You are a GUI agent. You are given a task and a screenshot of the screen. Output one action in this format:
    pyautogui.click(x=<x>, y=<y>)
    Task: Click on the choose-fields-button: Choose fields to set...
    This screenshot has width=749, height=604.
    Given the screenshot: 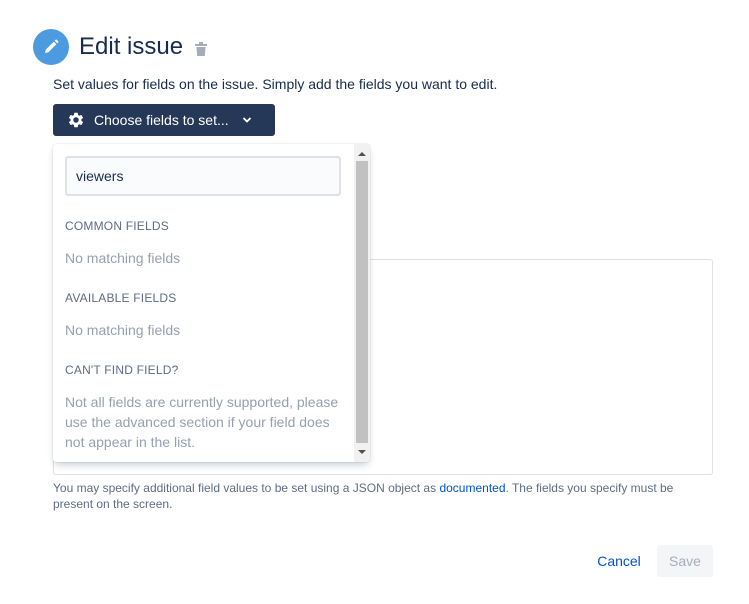 What is the action you would take?
    pyautogui.click(x=164, y=120)
    